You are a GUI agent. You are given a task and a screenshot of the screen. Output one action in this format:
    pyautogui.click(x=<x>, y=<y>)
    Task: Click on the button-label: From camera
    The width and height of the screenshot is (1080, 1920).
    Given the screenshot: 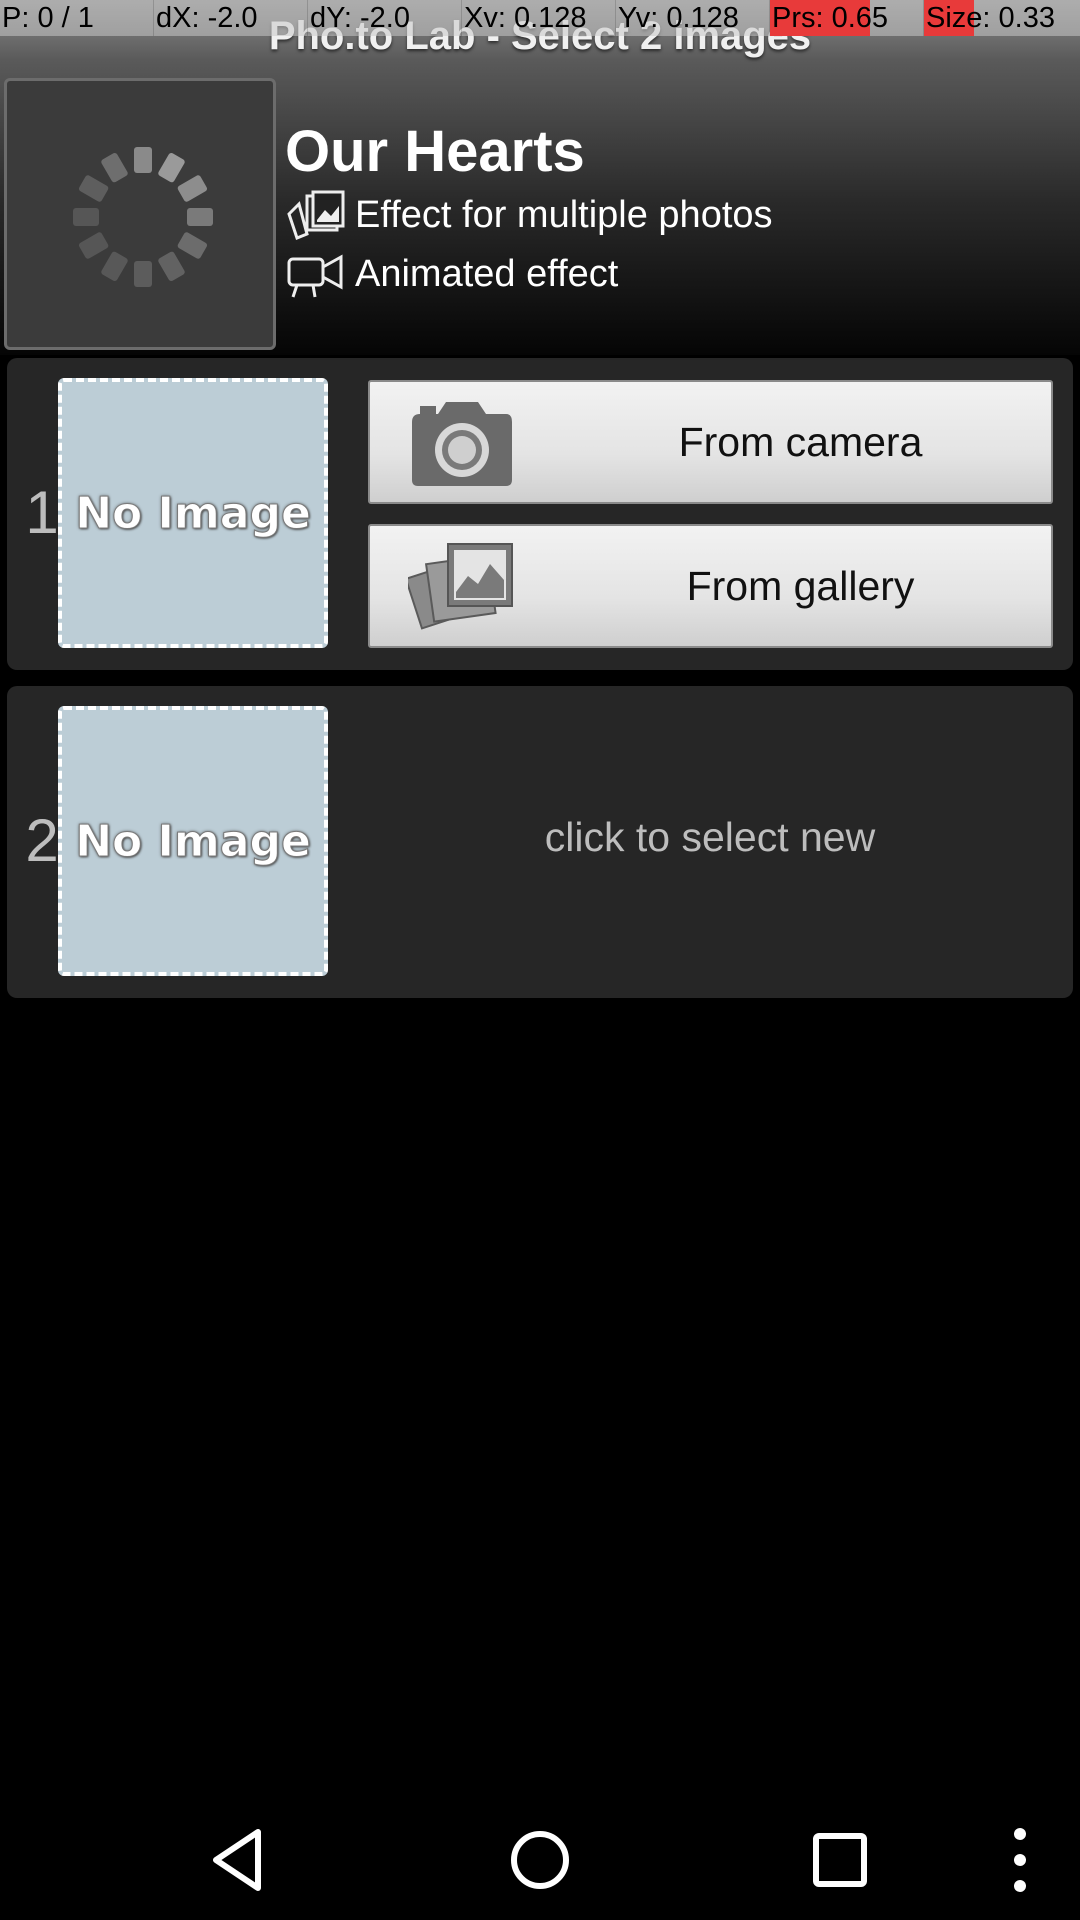 What is the action you would take?
    pyautogui.click(x=800, y=442)
    